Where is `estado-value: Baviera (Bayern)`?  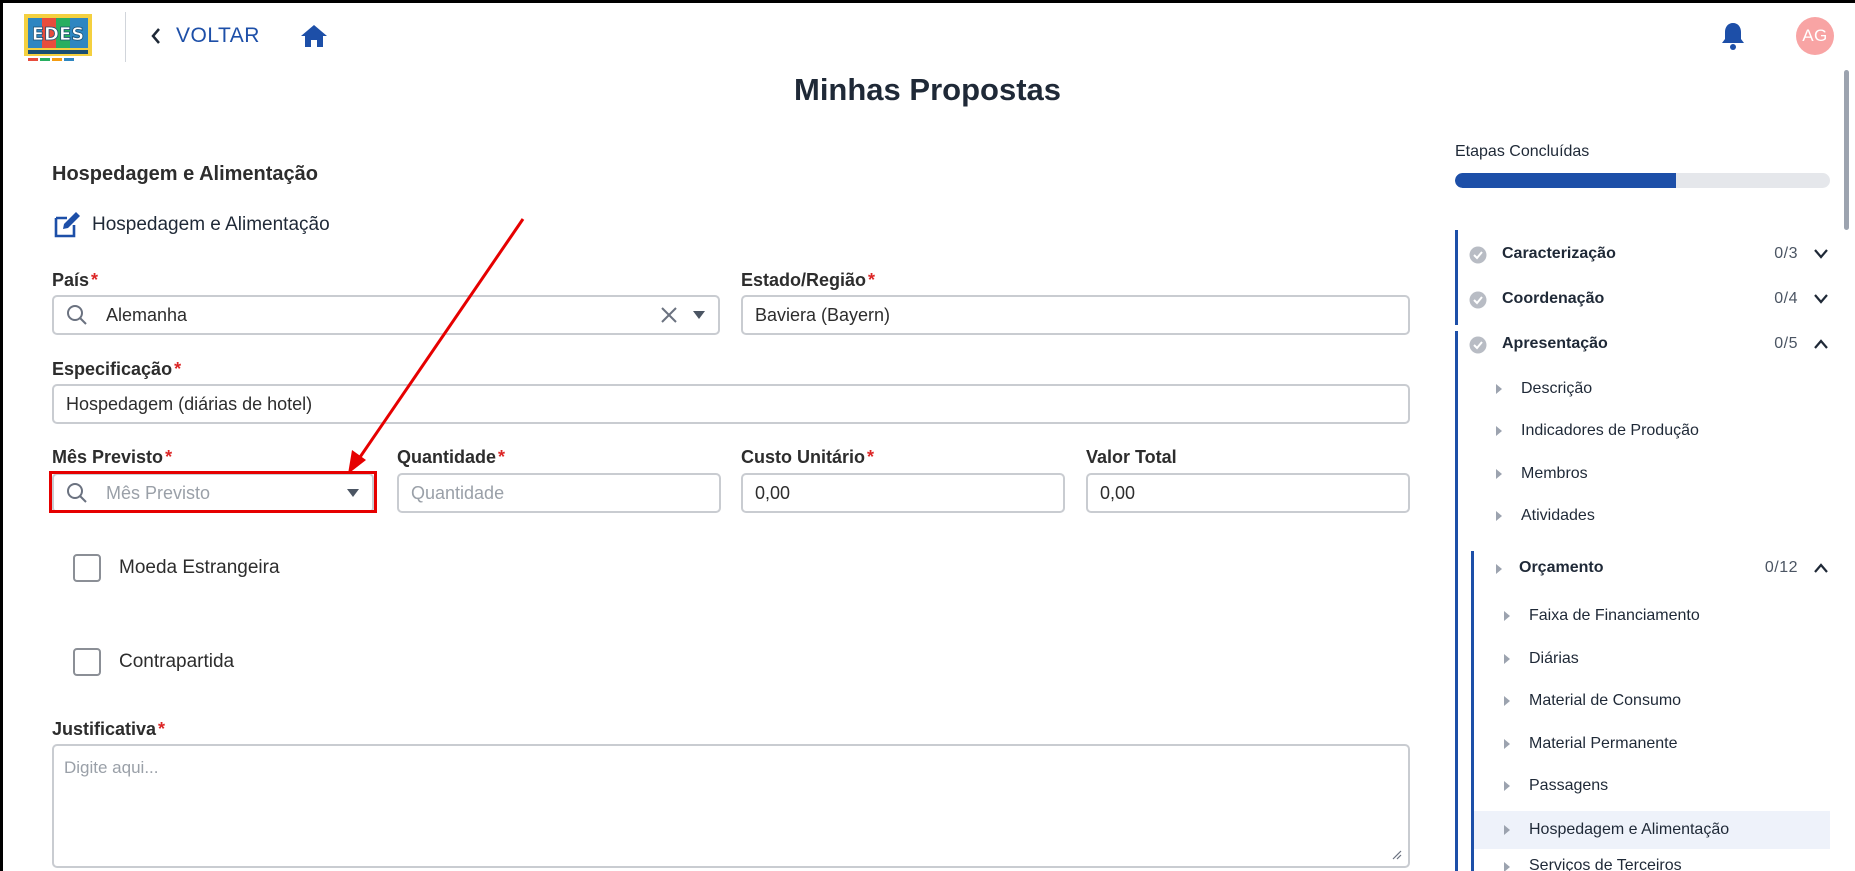 estado-value: Baviera (Bayern) is located at coordinates (823, 314).